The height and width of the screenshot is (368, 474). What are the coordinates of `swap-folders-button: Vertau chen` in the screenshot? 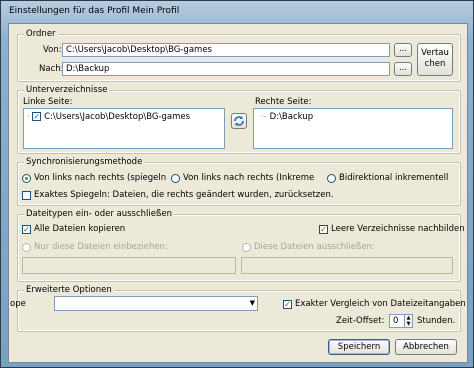 It's located at (435, 59).